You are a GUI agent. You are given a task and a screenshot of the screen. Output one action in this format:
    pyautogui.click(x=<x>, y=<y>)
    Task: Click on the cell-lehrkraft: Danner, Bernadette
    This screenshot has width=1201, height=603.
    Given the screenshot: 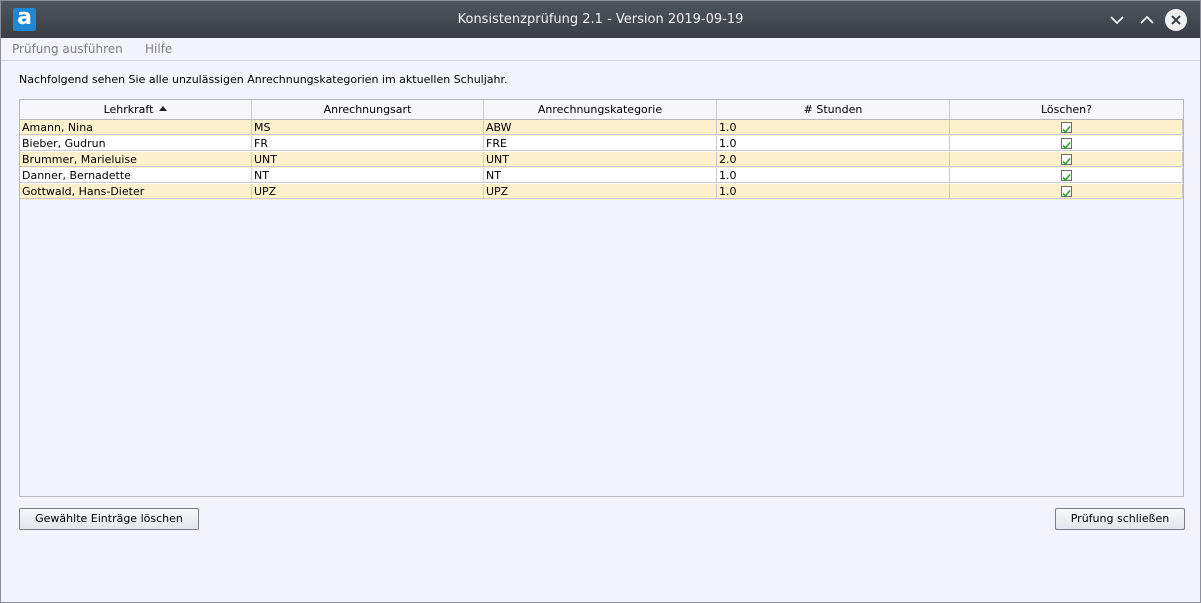 What is the action you would take?
    pyautogui.click(x=136, y=175)
    